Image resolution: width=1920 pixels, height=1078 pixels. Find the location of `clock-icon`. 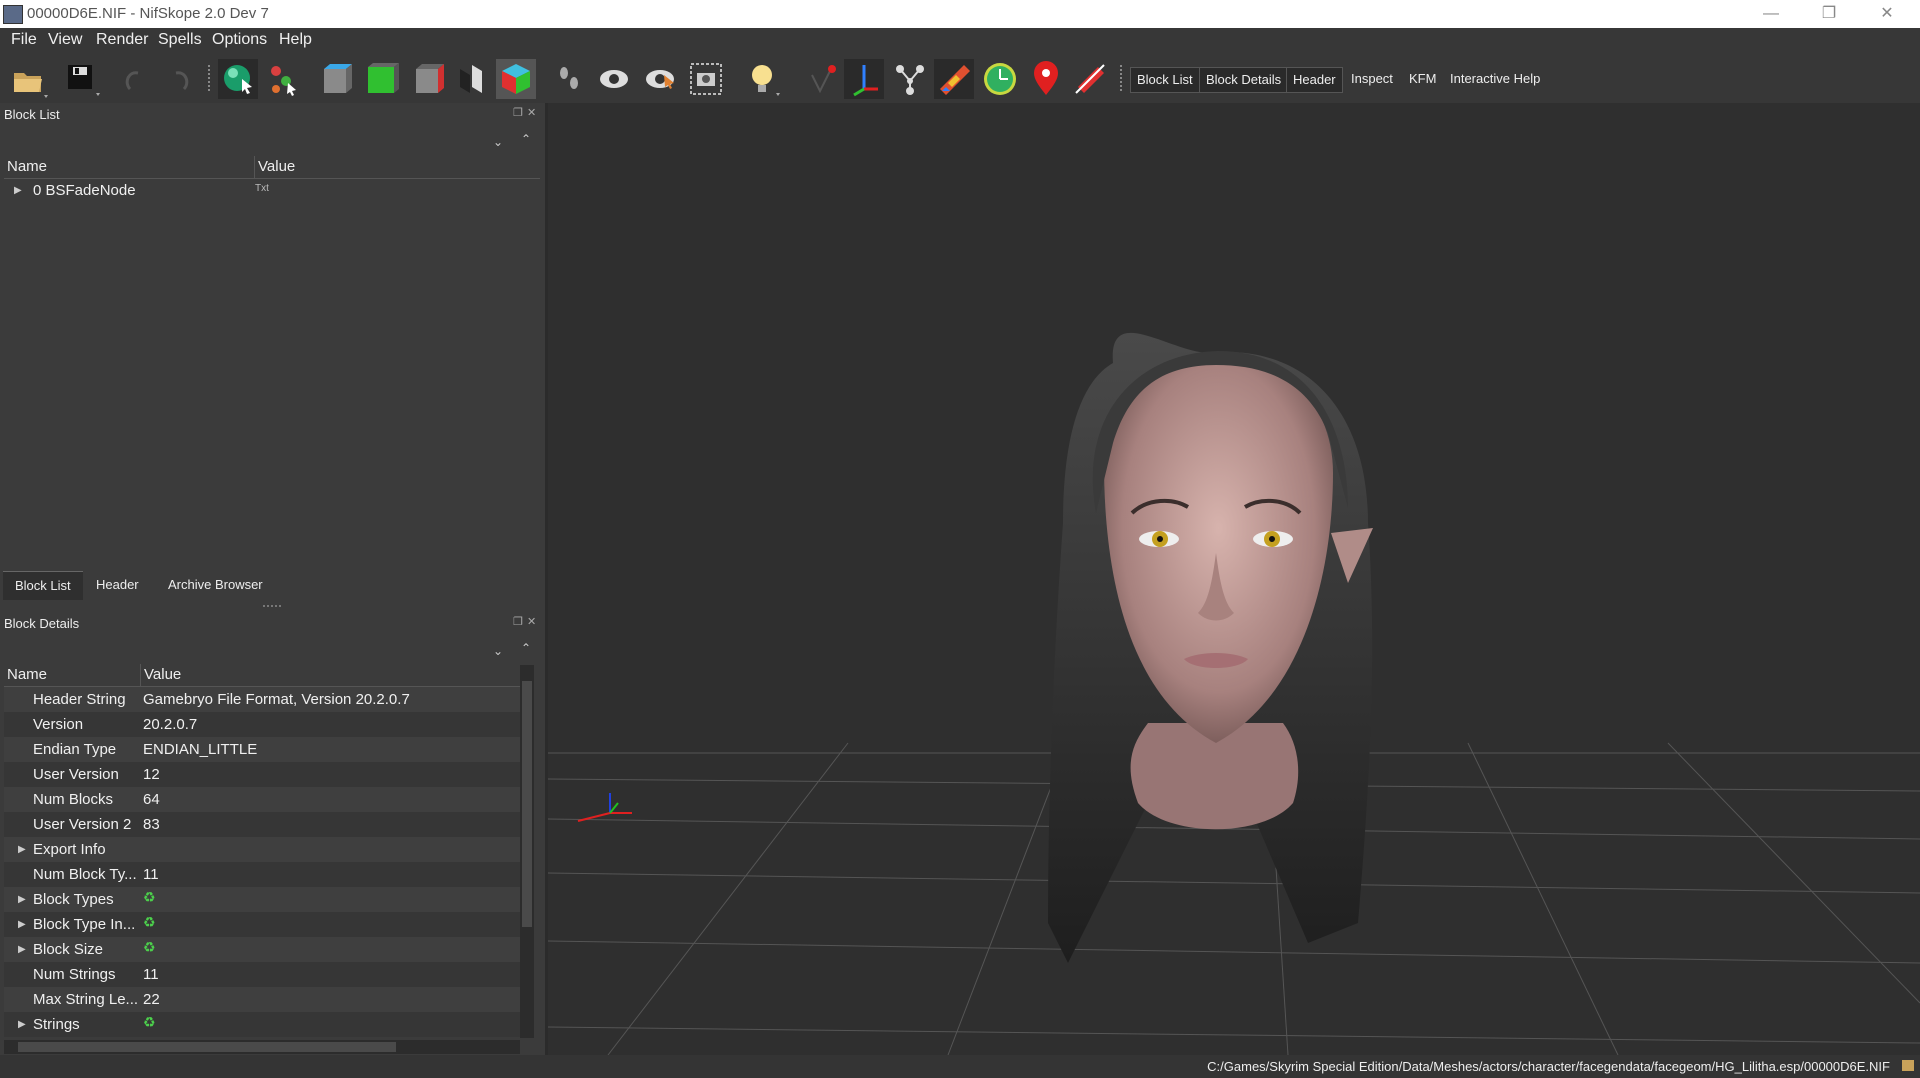

clock-icon is located at coordinates (1000, 79).